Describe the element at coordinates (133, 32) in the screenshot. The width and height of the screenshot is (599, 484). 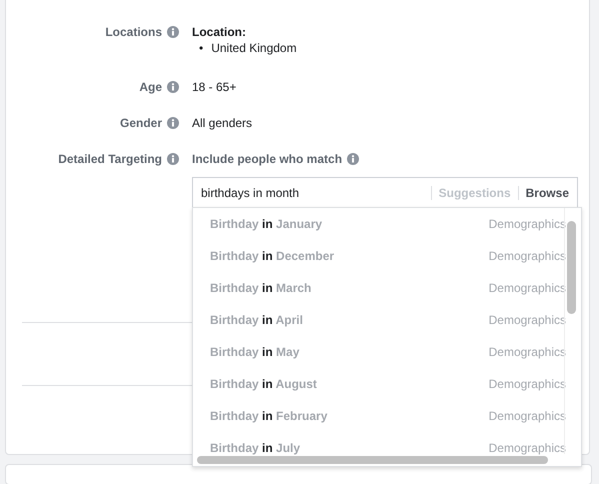
I see `field-label: Locations` at that location.